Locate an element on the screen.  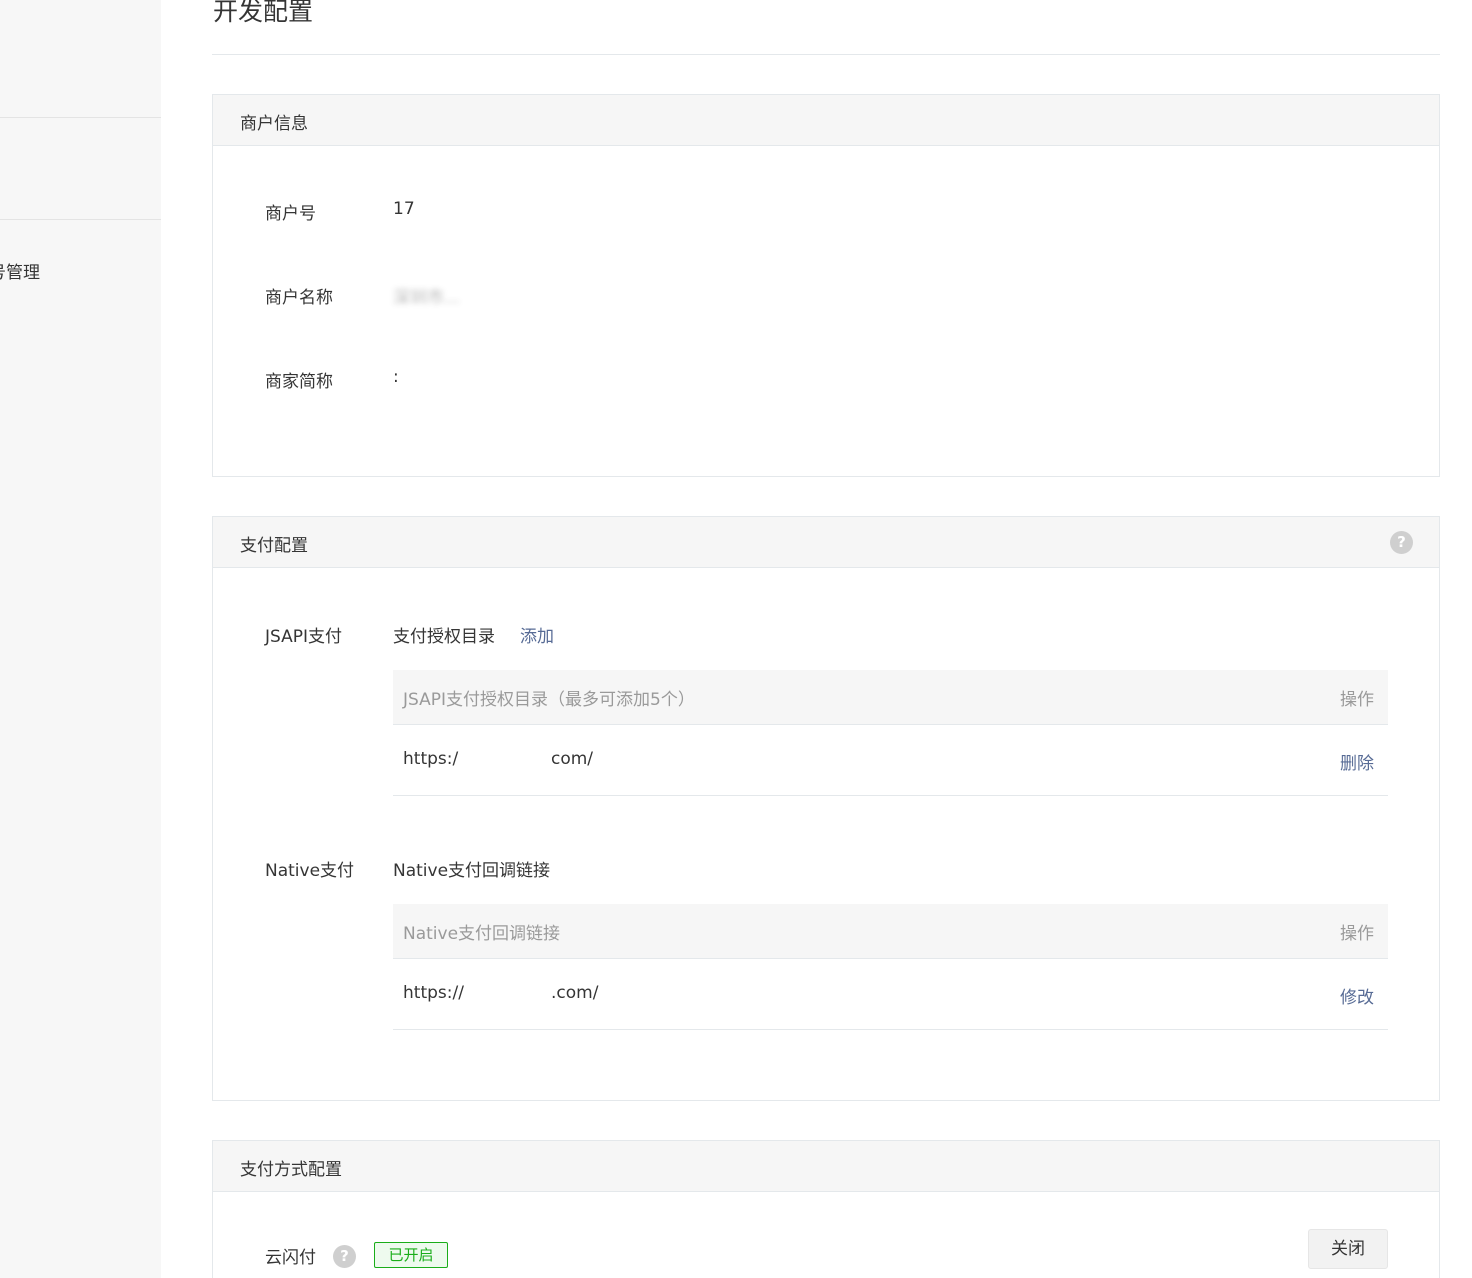
pay-method-panel: 支付方式配置 云闪付 ? 已开启 关闭 is located at coordinates (826, 1209).